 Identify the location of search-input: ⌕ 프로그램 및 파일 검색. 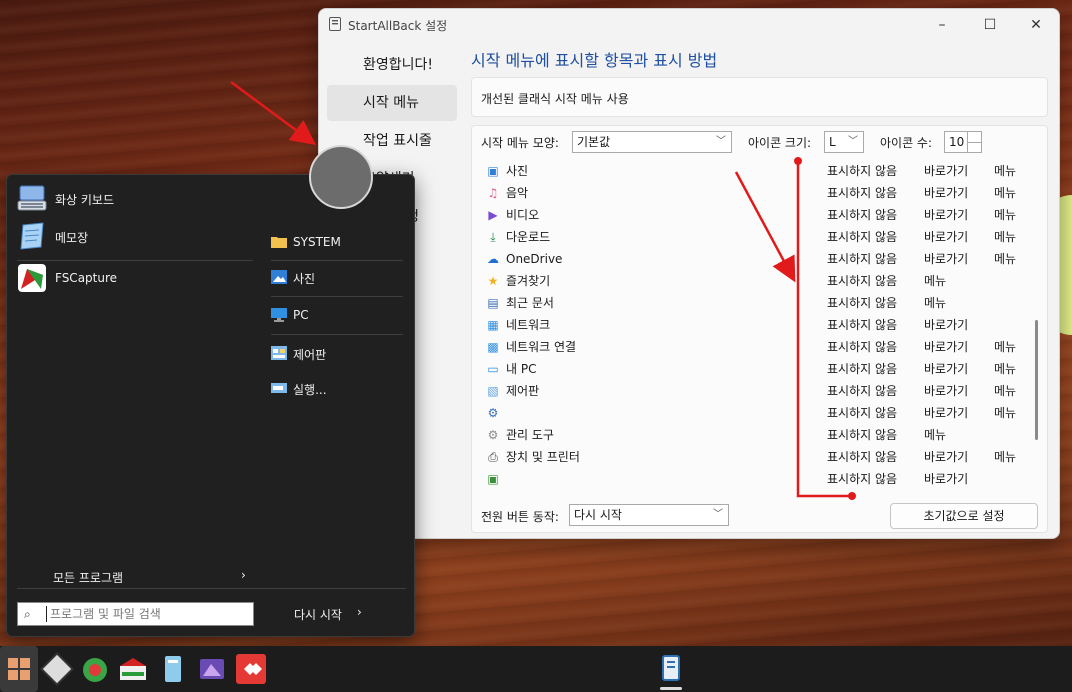
(135, 614).